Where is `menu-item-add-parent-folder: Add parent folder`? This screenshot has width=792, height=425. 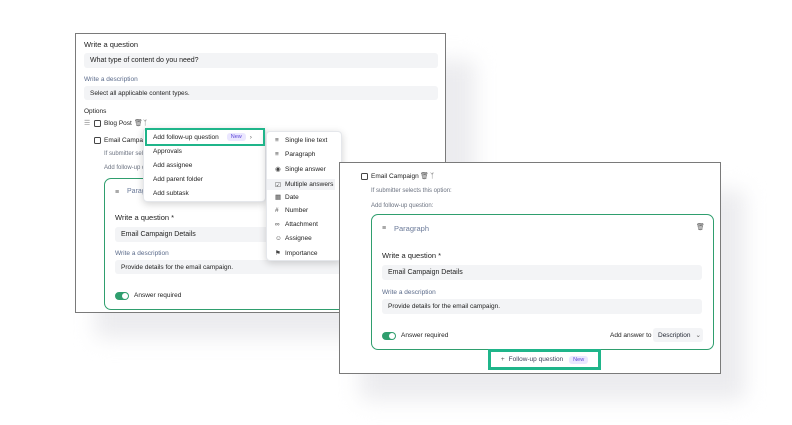 menu-item-add-parent-folder: Add parent folder is located at coordinates (178, 179).